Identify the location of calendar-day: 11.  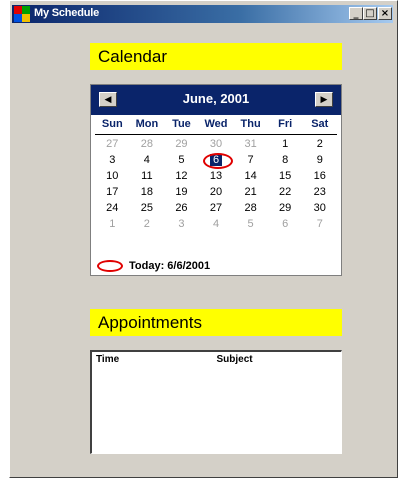
(147, 176).